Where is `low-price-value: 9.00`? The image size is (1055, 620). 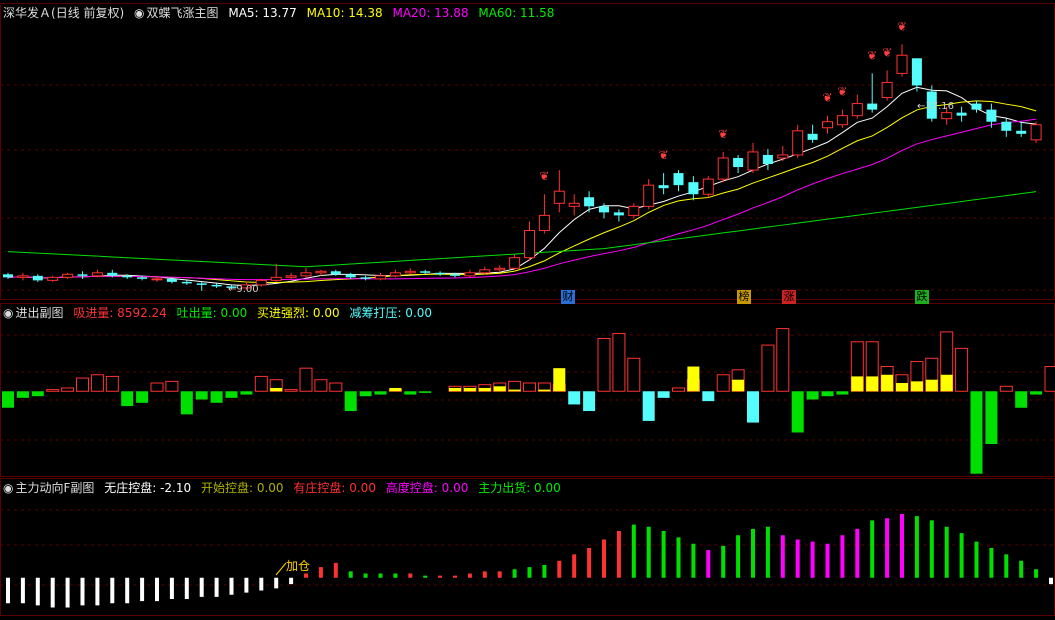 low-price-value: 9.00 is located at coordinates (247, 289).